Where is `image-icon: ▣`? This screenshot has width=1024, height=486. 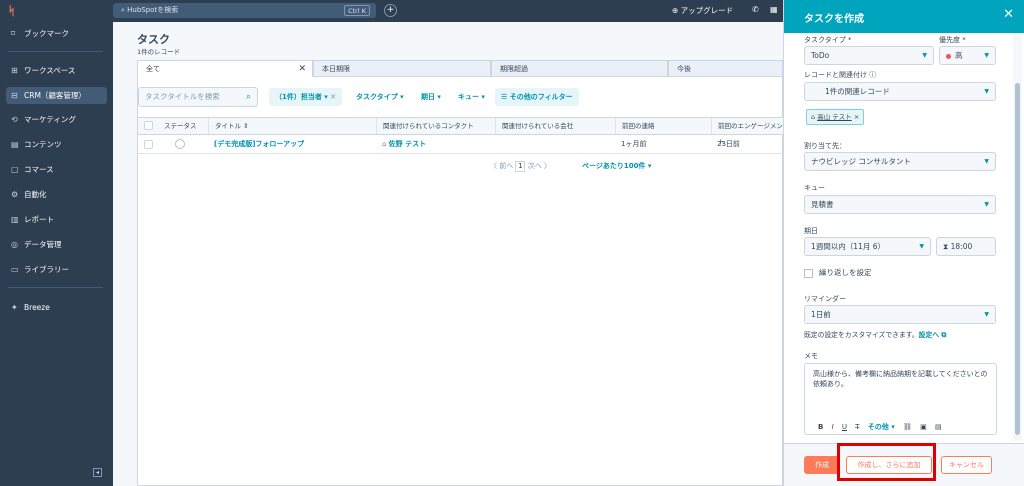 image-icon: ▣ is located at coordinates (923, 427).